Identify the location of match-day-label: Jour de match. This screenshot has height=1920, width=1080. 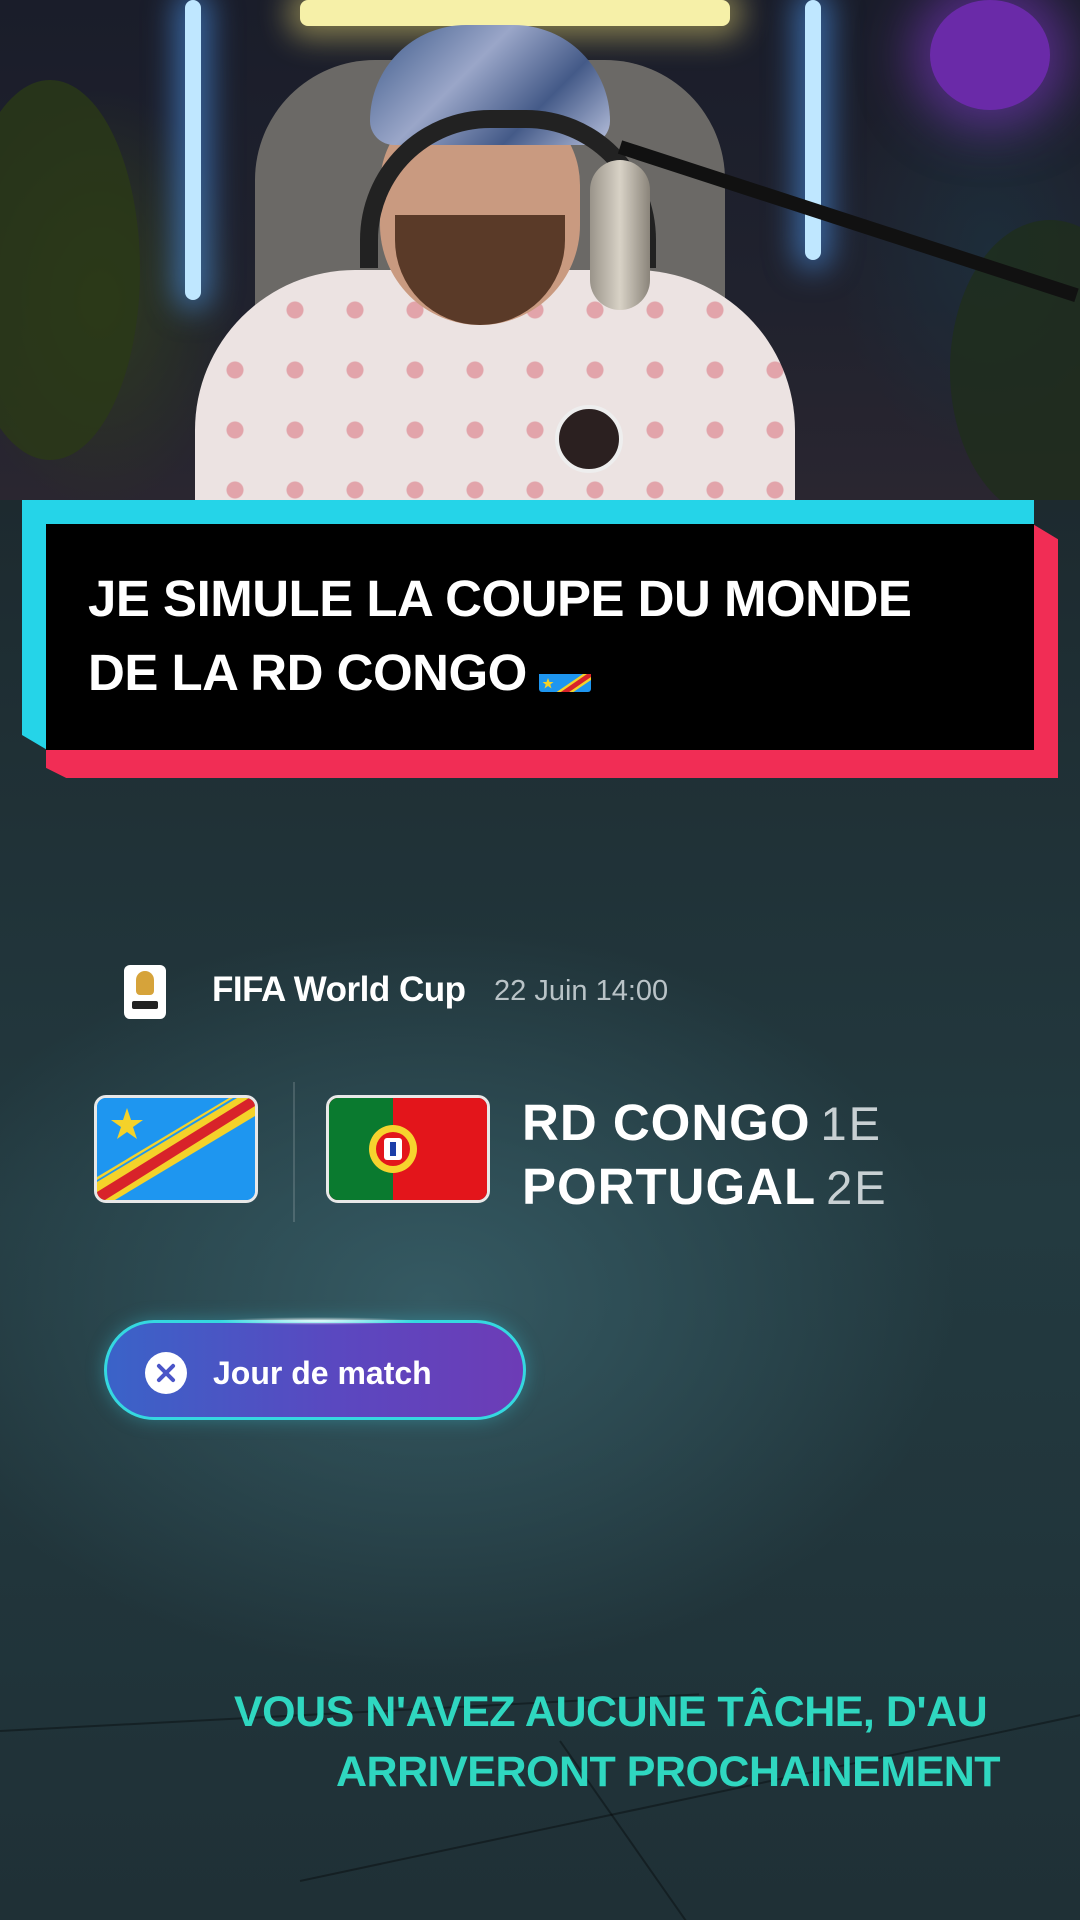
(322, 1373).